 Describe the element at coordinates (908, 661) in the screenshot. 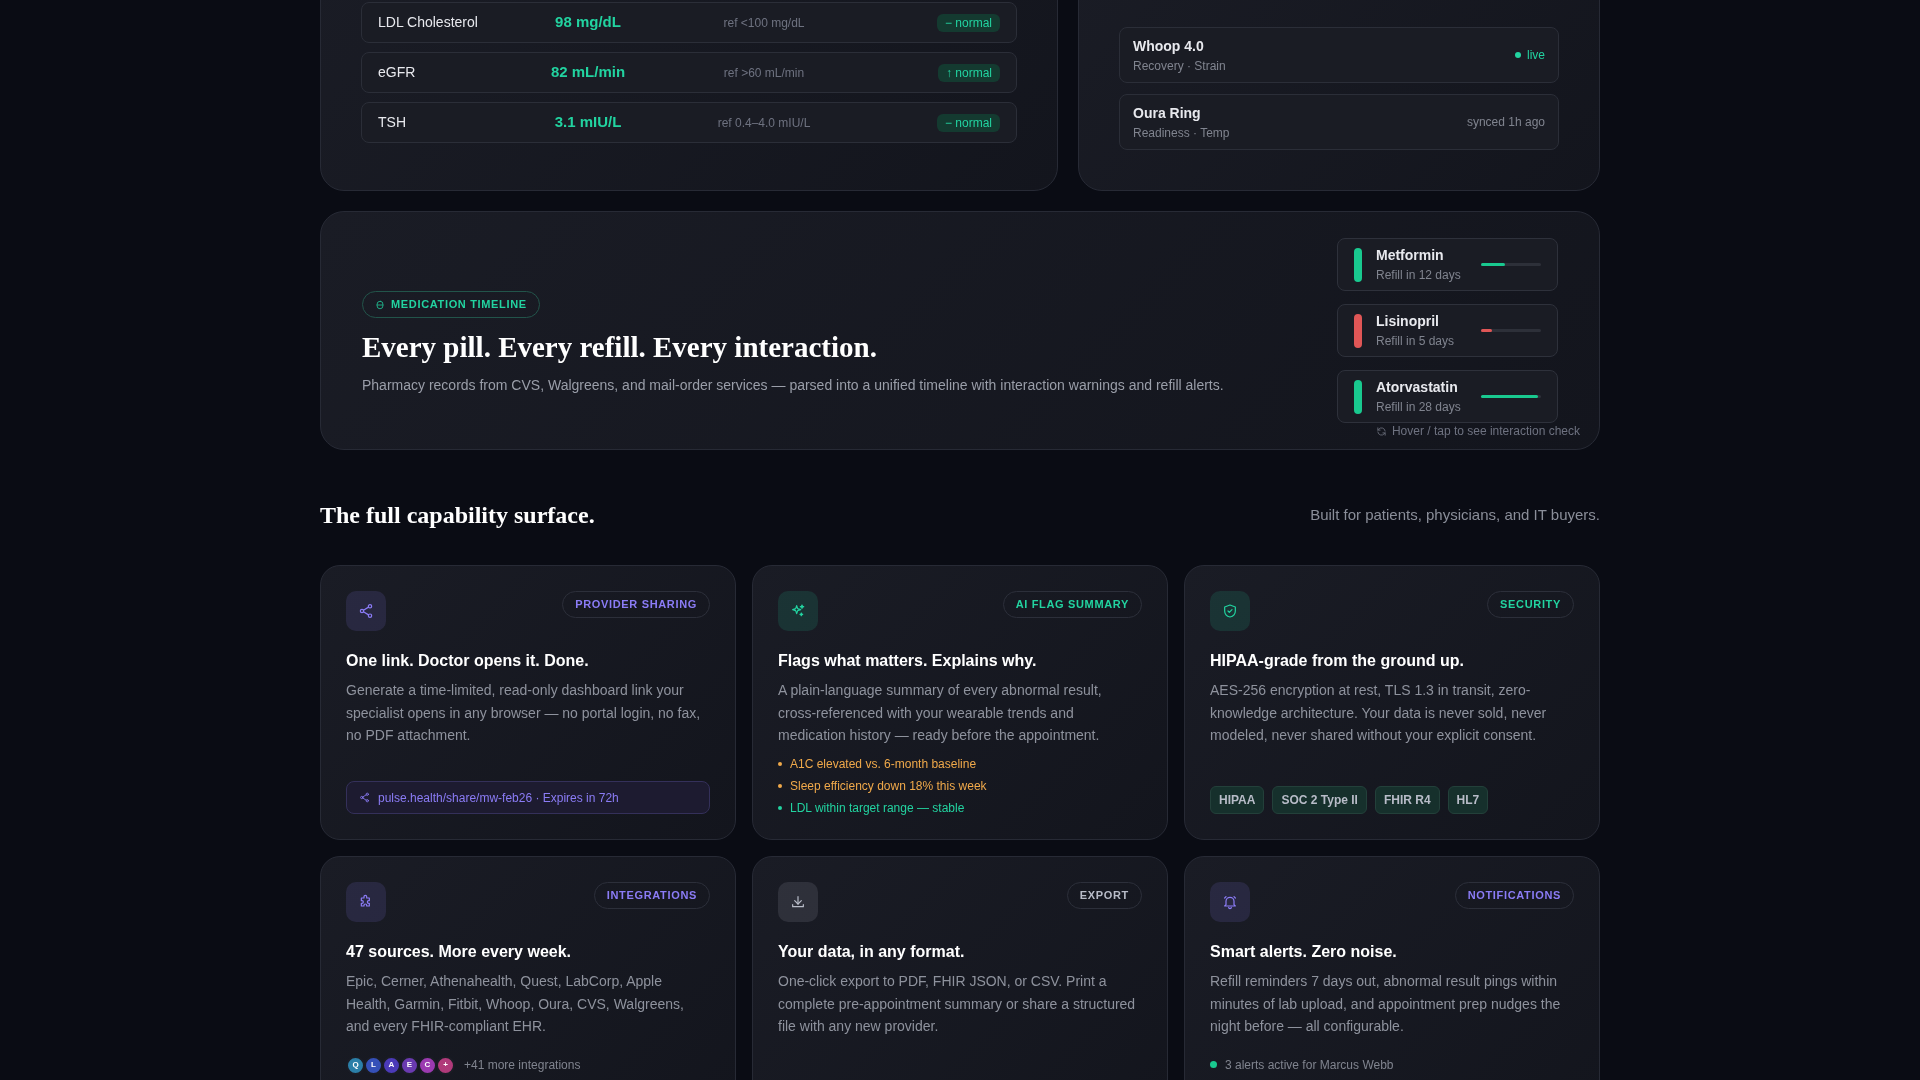

I see `card-title: Flags what matters. Explains why.` at that location.